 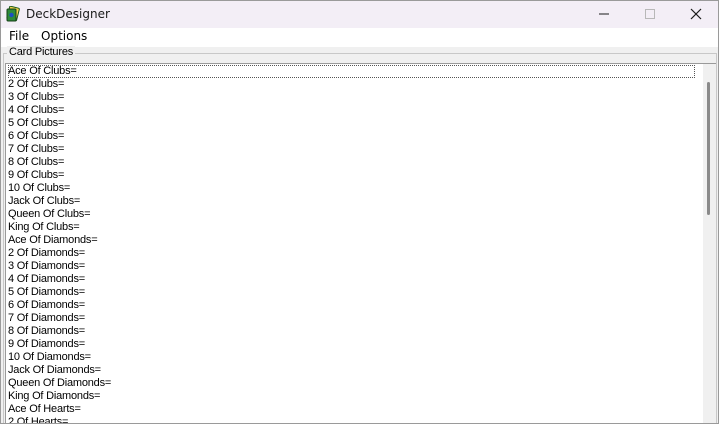 I want to click on list-item: 4 Of Clubs=, so click(x=36, y=110).